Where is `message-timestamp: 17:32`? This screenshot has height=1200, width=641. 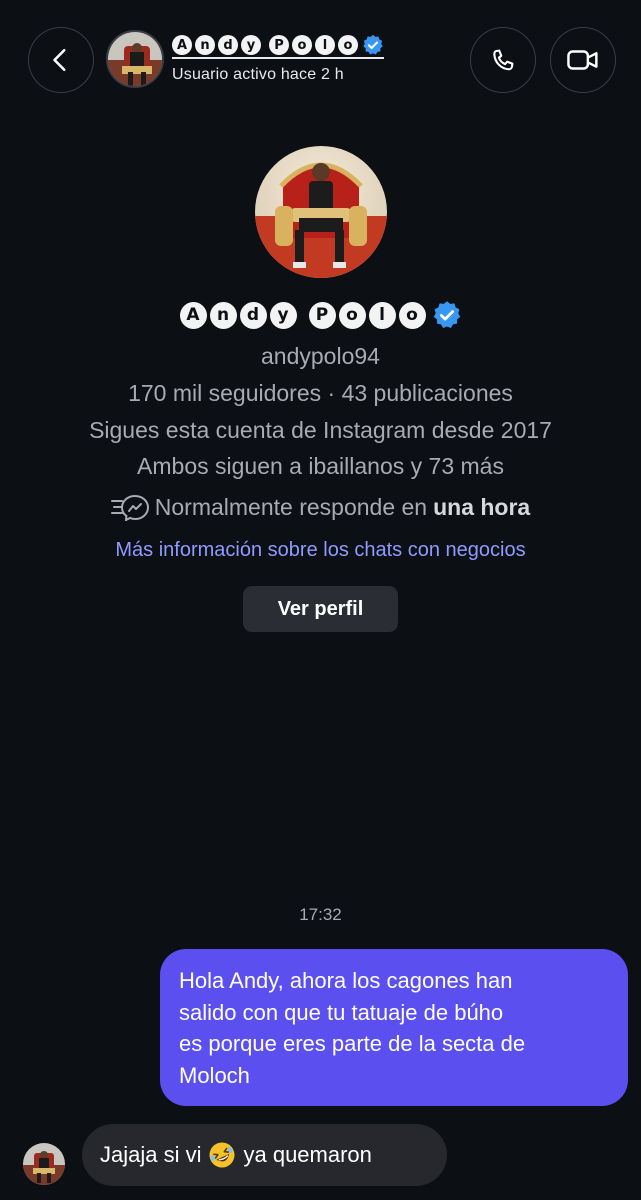
message-timestamp: 17:32 is located at coordinates (320, 914).